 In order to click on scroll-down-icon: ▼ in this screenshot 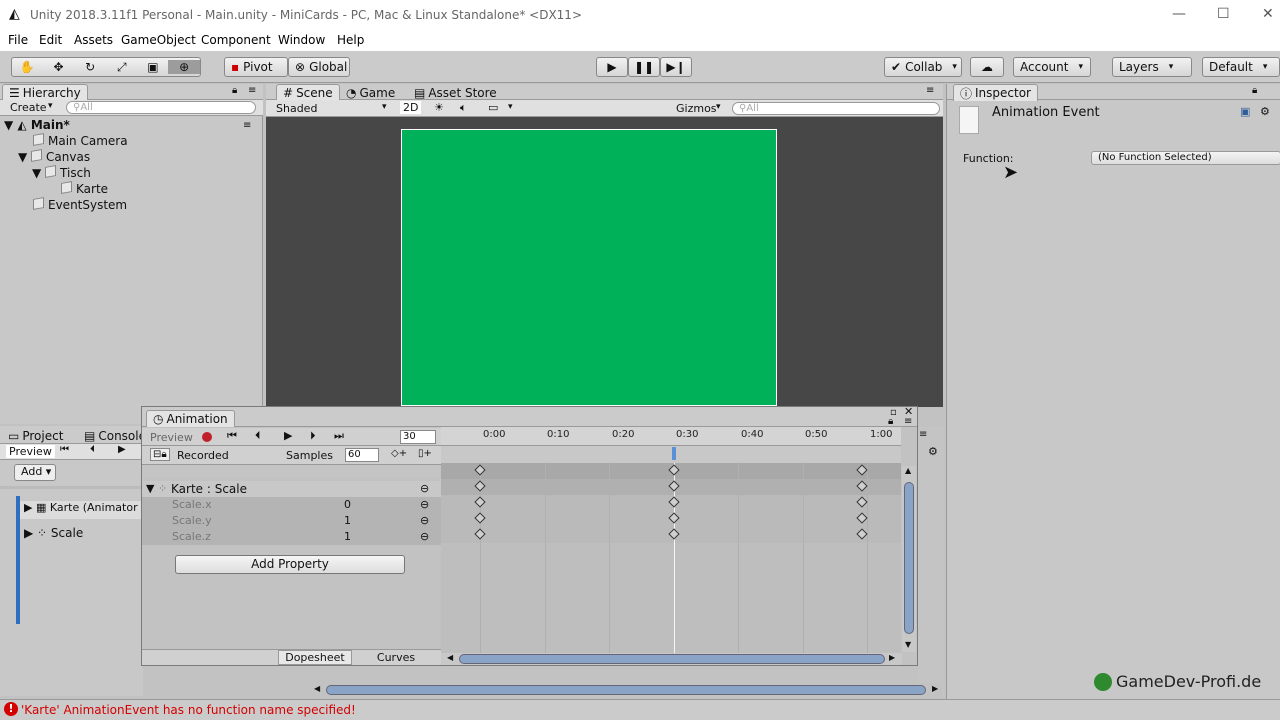, I will do `click(908, 644)`.